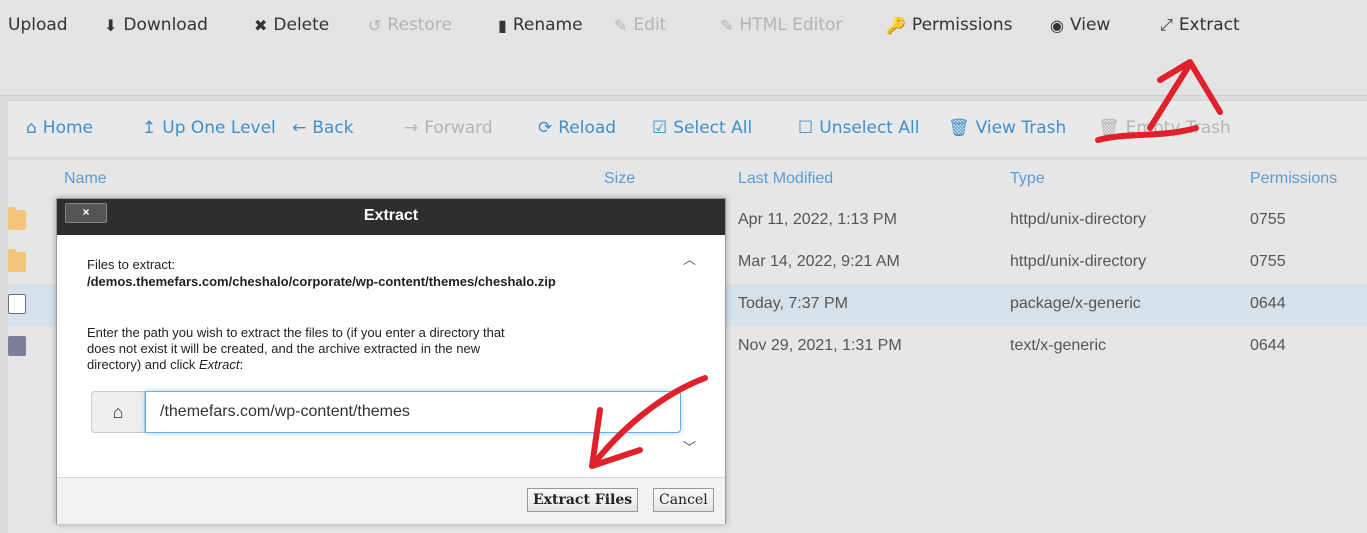  What do you see at coordinates (111, 25) in the screenshot?
I see `download-icon: ⬇` at bounding box center [111, 25].